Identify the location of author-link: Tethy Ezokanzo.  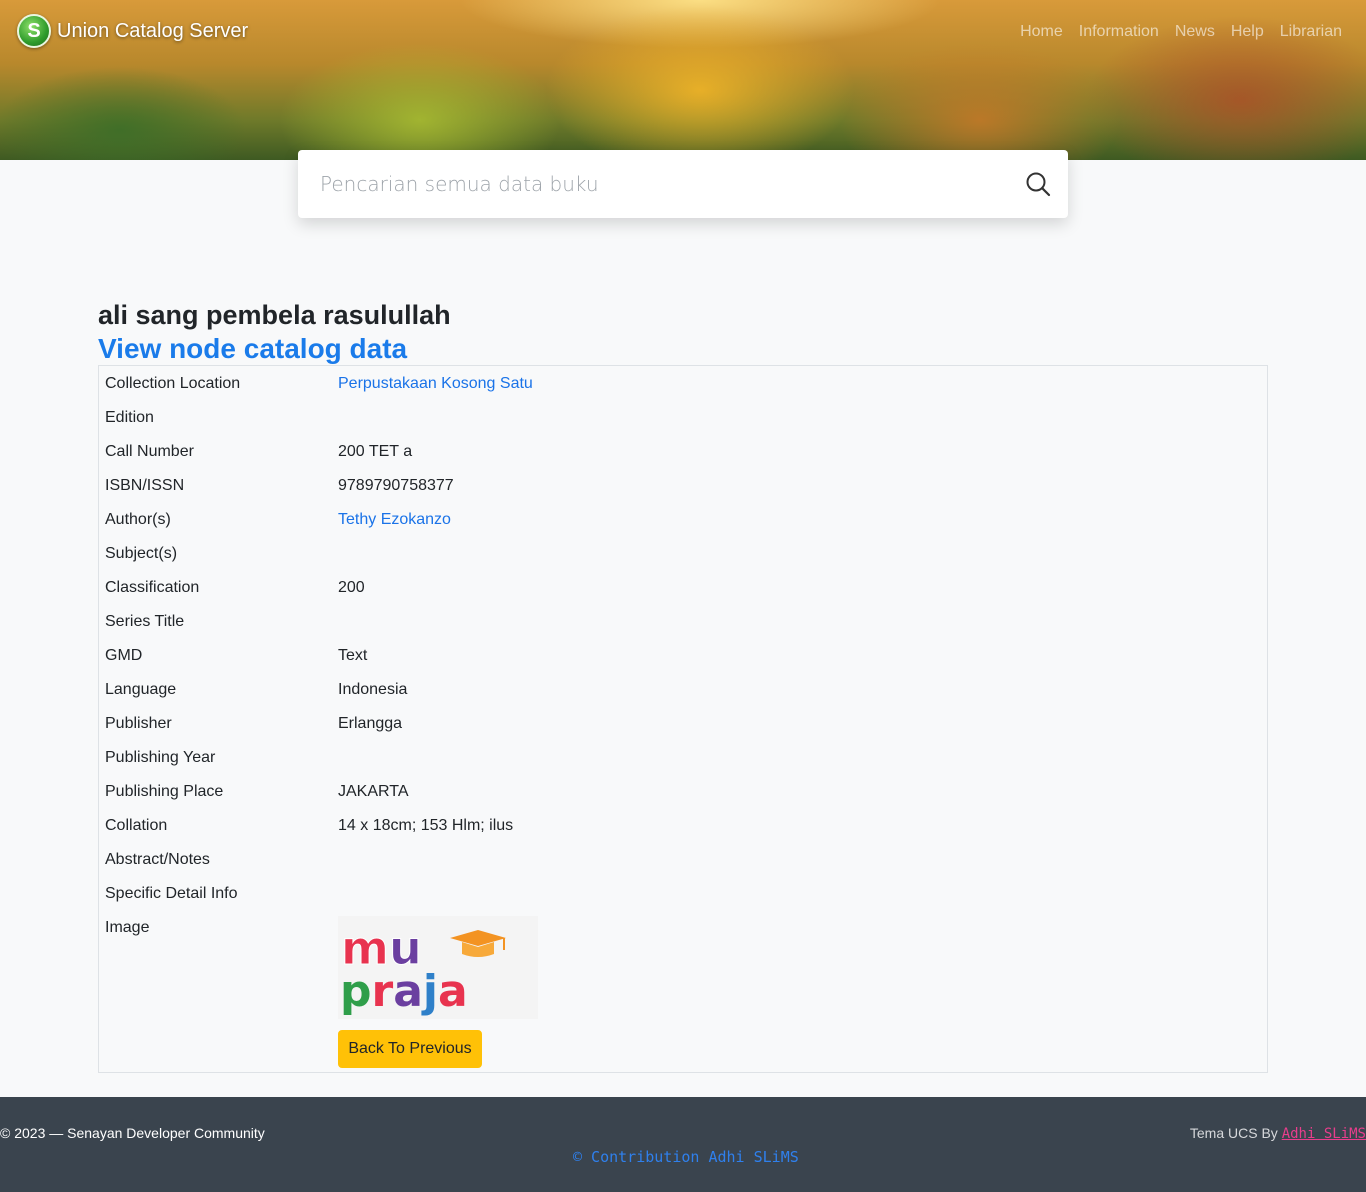
(394, 519).